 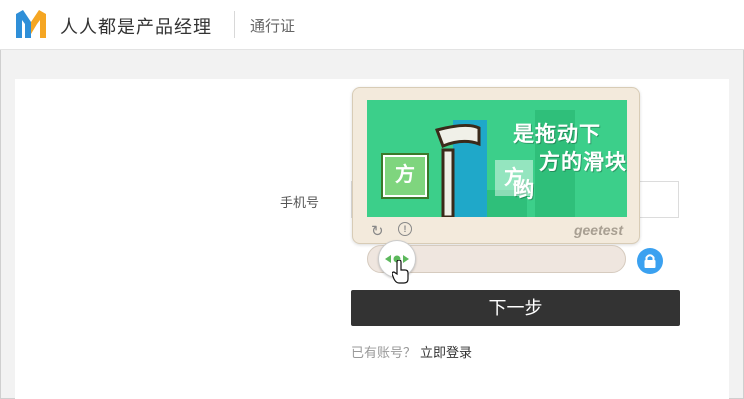 I want to click on site-brand: 人人都是产品经理, so click(x=136, y=26).